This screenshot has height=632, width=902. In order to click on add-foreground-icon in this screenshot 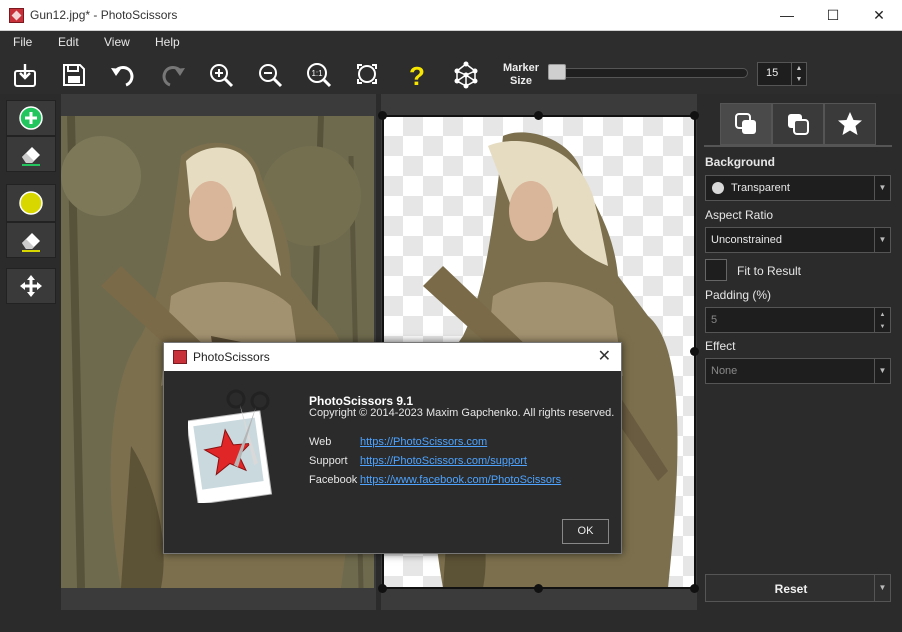, I will do `click(31, 118)`.